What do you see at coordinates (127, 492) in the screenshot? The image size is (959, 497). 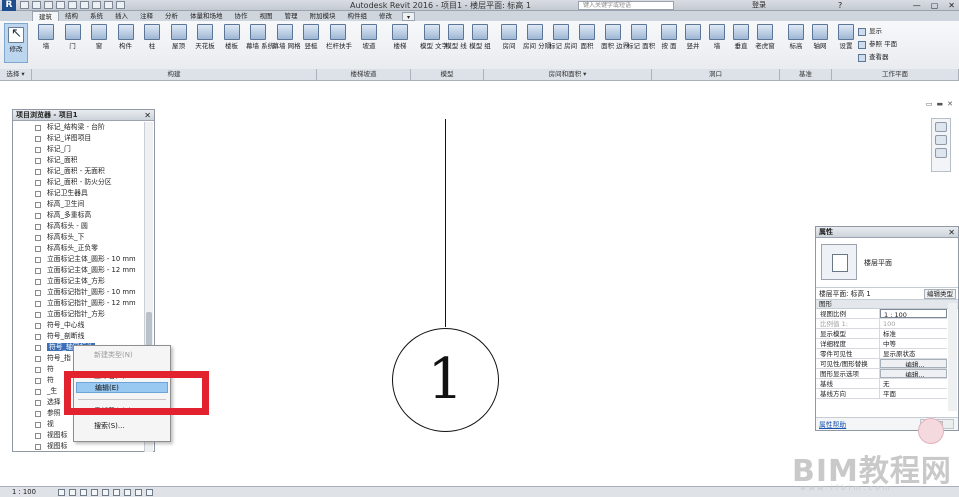 I see `temporary-hide-icon` at bounding box center [127, 492].